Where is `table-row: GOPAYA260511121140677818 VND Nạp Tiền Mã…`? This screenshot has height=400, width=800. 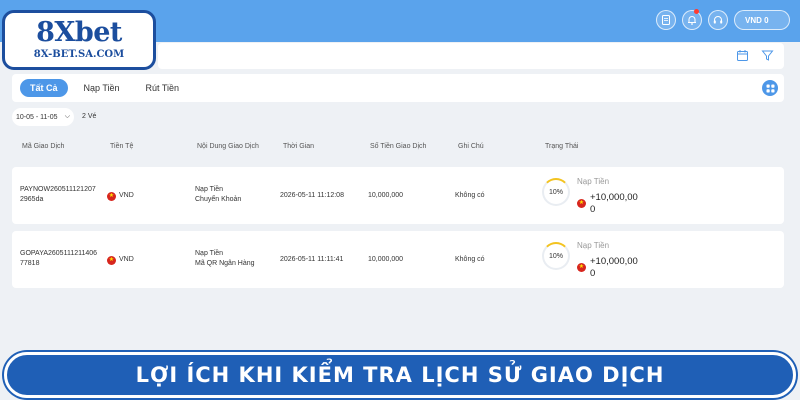
table-row: GOPAYA260511121140677818 VND Nạp Tiền Mã… is located at coordinates (398, 259).